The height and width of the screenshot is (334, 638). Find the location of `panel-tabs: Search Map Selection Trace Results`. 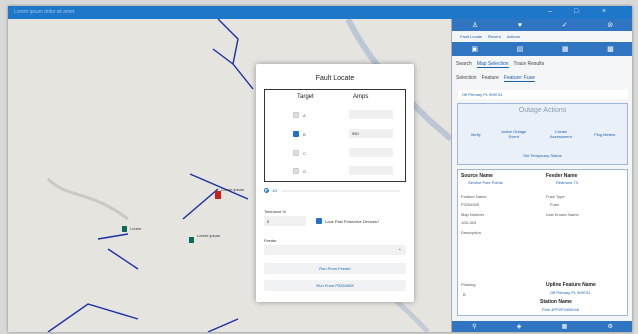

panel-tabs: Search Map Selection Trace Results is located at coordinates (500, 64).